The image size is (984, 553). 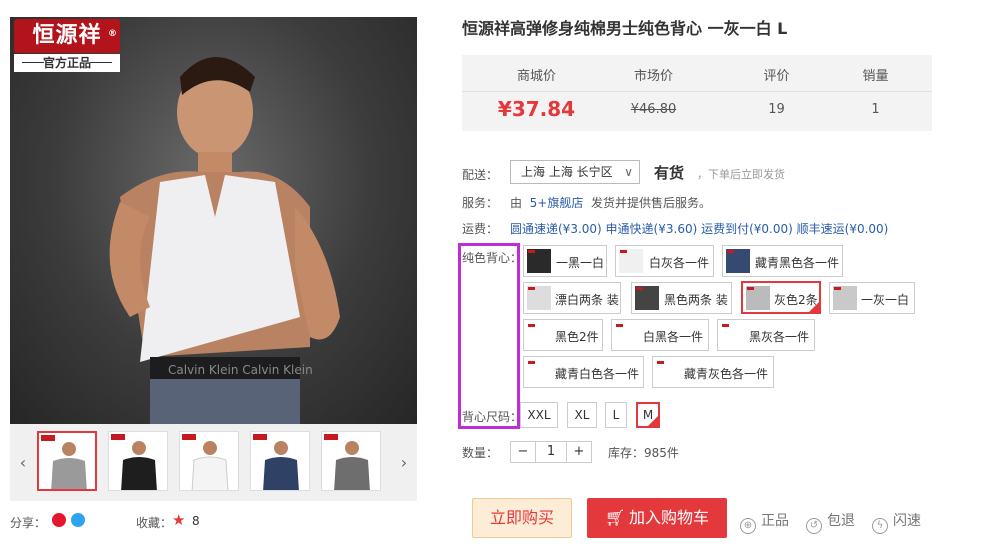 I want to click on color-option: 藏青黑色各一件, so click(x=782, y=261).